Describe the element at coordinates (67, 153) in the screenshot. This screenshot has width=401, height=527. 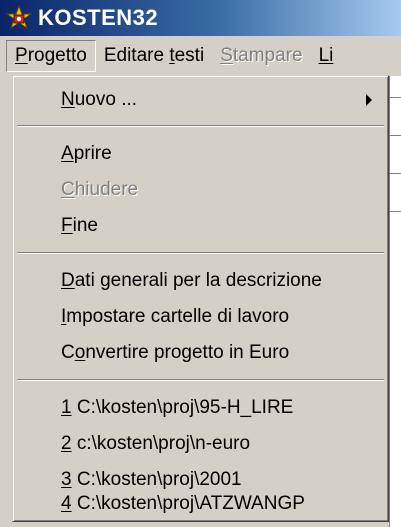
I see `menu-item-aprire-mnemonic: A` at that location.